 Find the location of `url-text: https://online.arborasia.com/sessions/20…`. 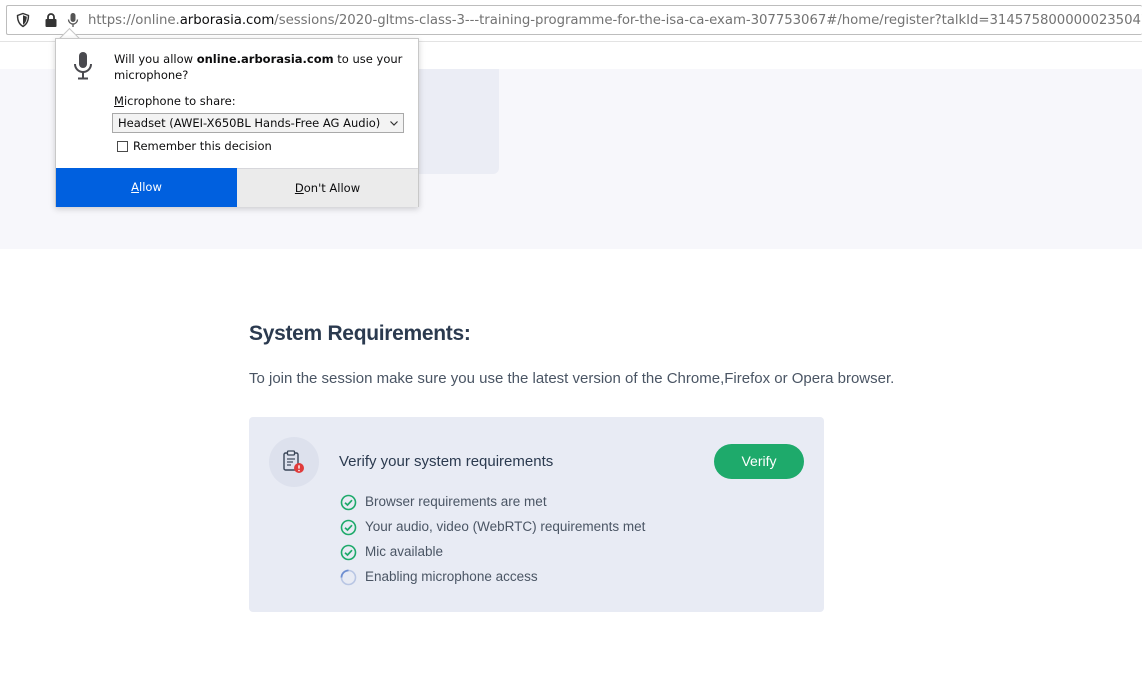

url-text: https://online.arborasia.com/sessions/20… is located at coordinates (615, 20).